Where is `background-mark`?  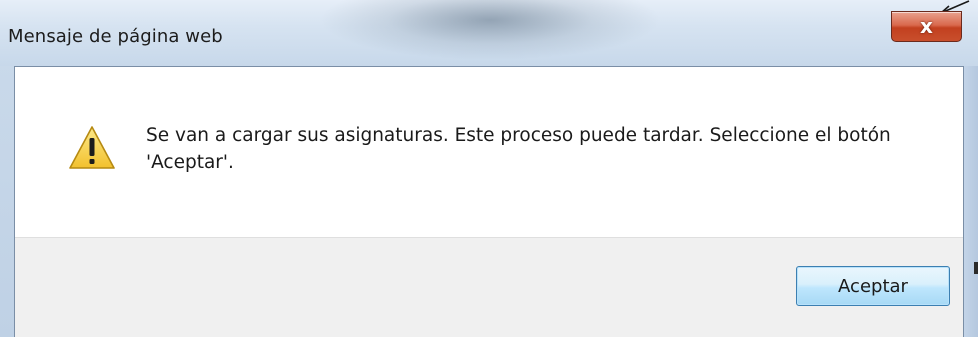 background-mark is located at coordinates (976, 268).